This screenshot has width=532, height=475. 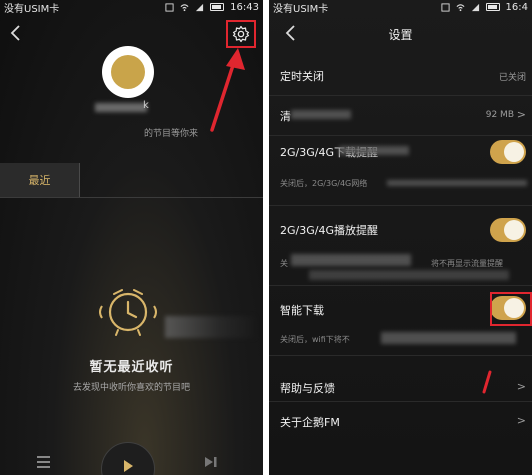 I want to click on play-button, so click(x=128, y=458).